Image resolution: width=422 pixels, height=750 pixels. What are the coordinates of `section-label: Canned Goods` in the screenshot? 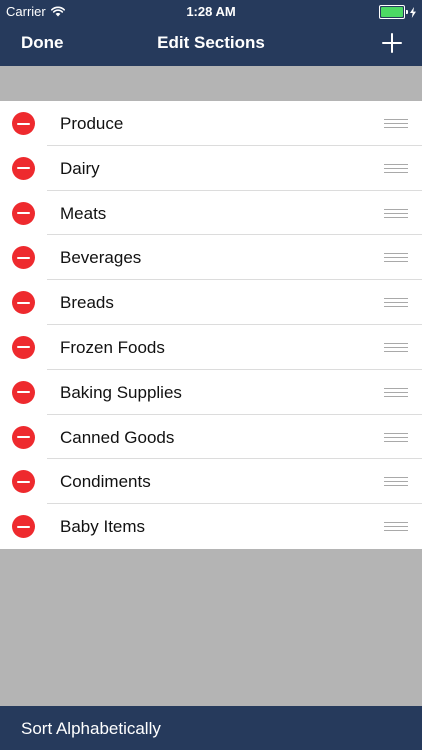 It's located at (117, 437).